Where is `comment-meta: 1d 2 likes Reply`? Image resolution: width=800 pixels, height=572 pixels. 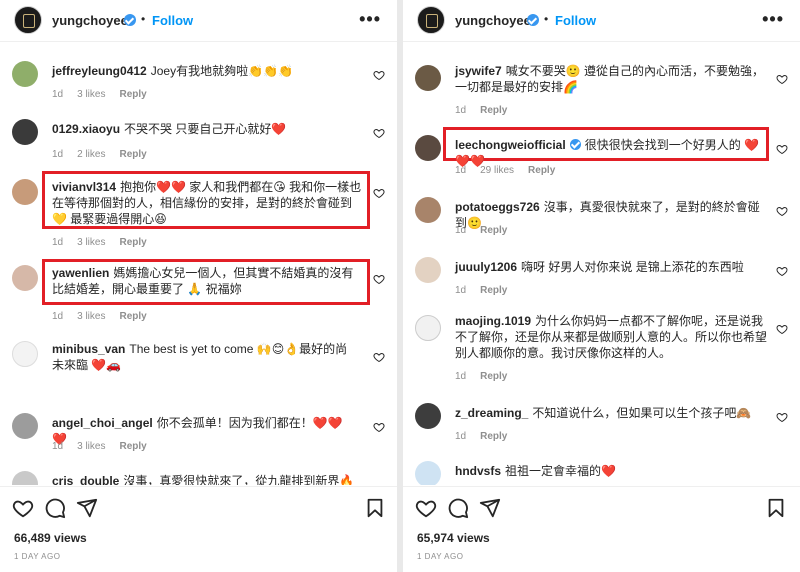
comment-meta: 1d 2 likes Reply is located at coordinates (106, 154).